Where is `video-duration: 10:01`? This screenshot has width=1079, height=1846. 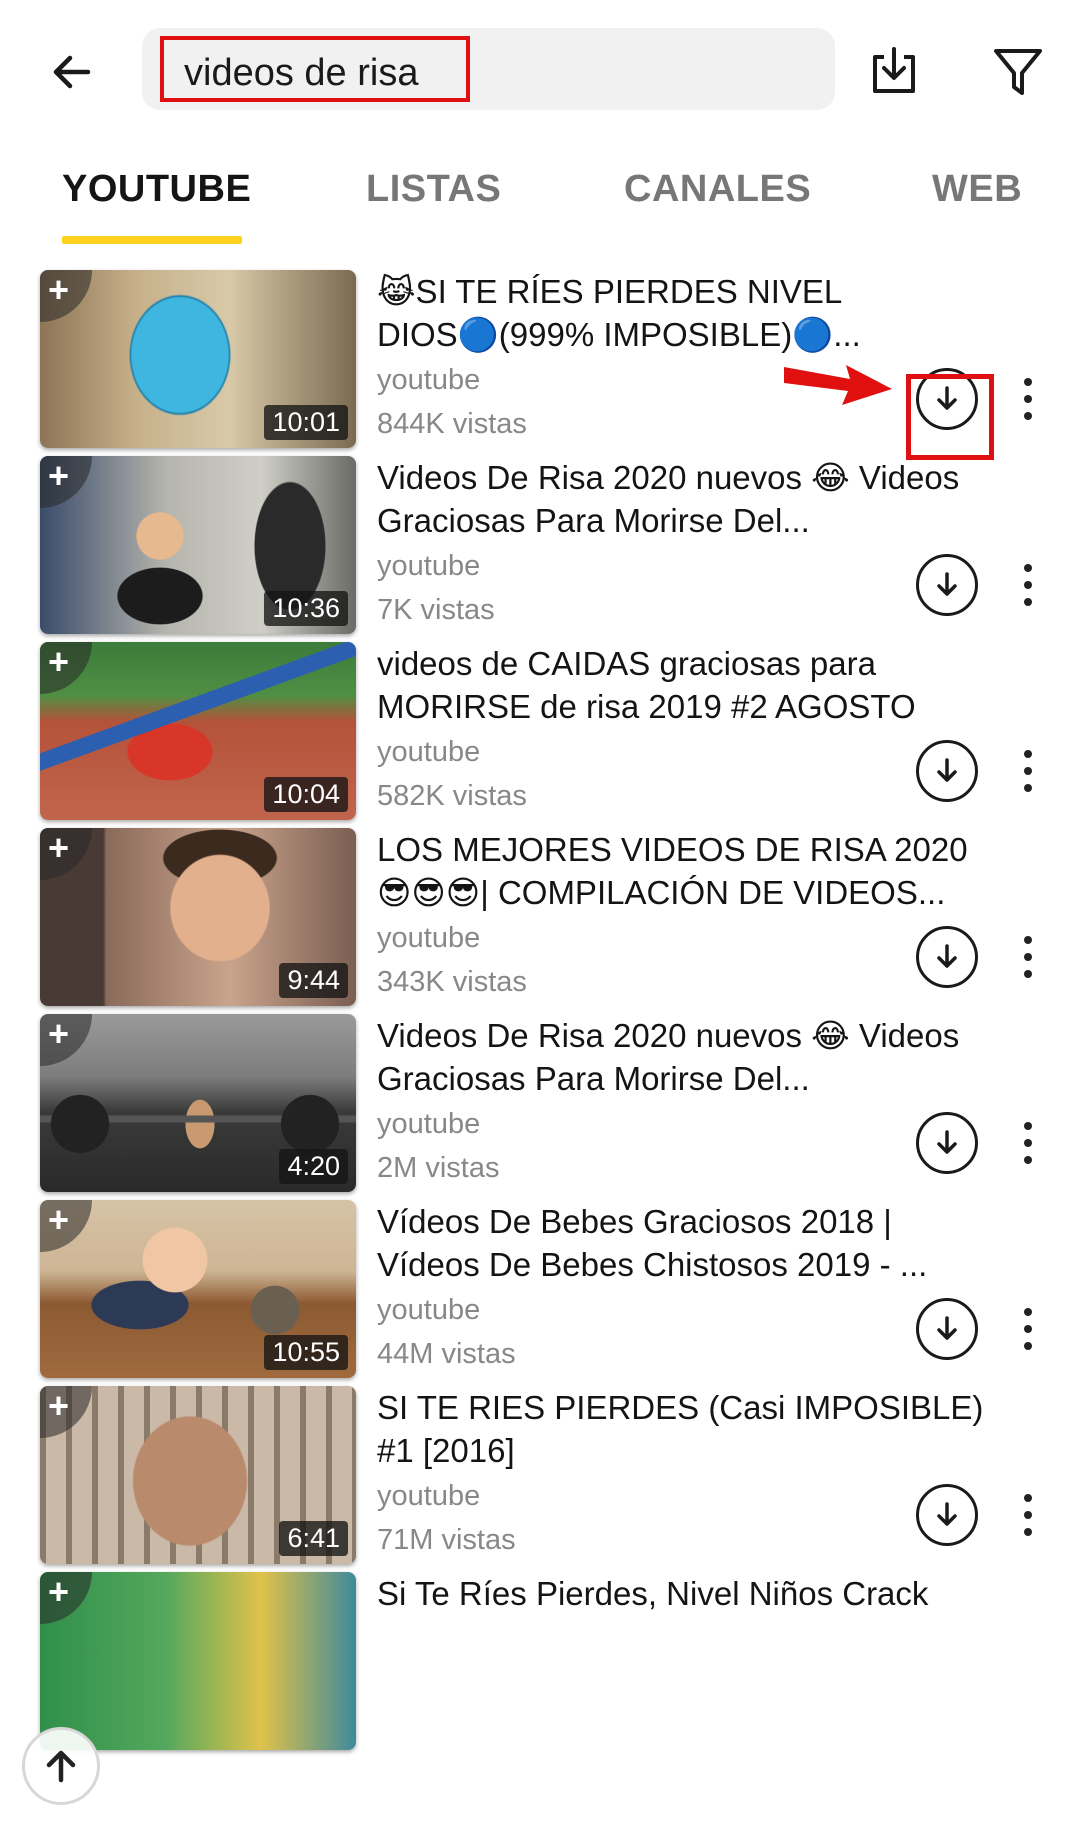
video-duration: 10:01 is located at coordinates (306, 422).